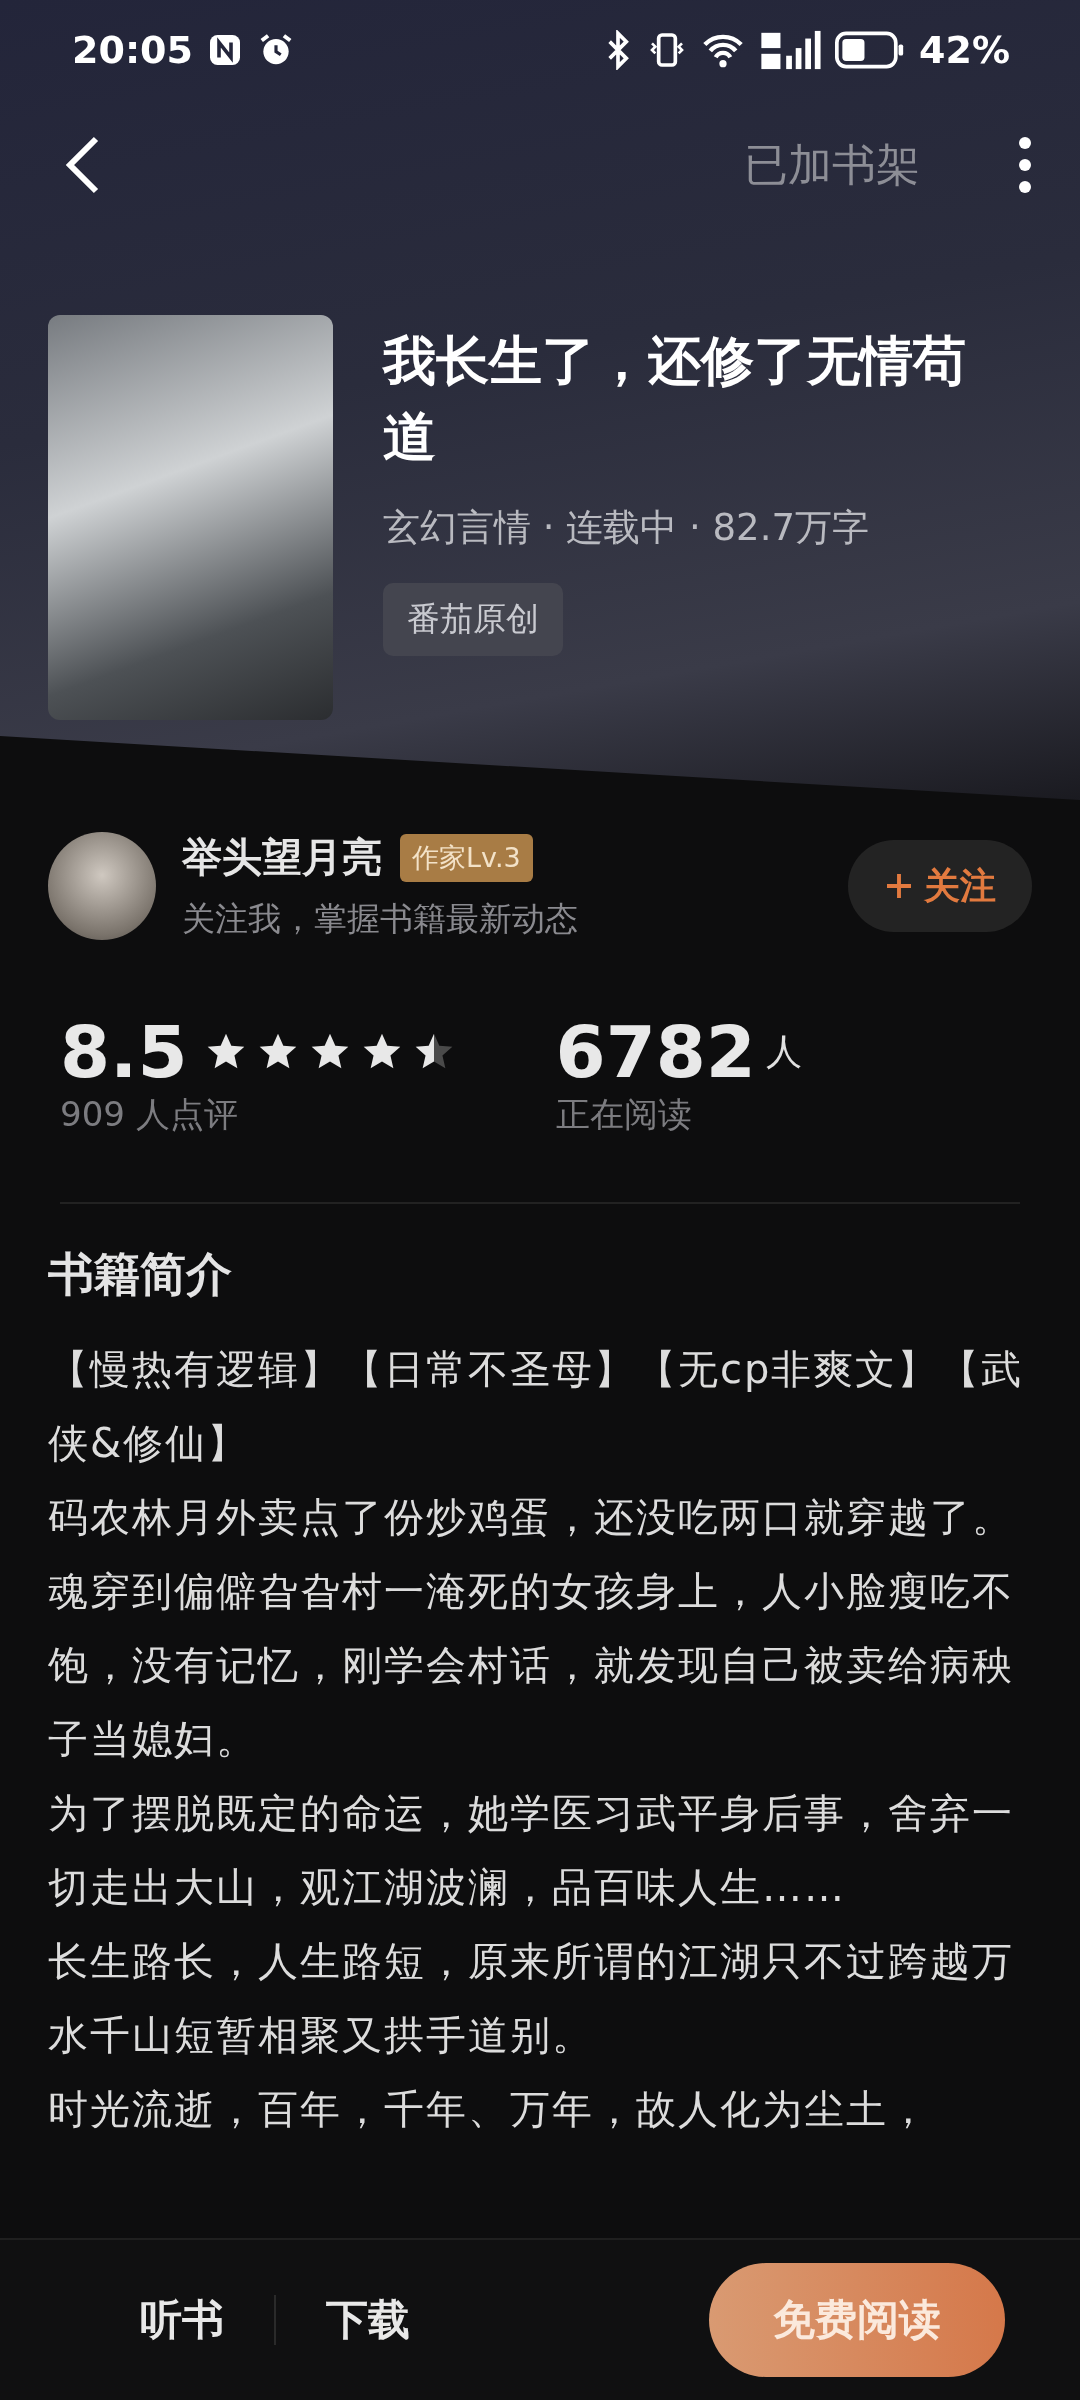 This screenshot has height=2400, width=1080. Describe the element at coordinates (536, 1406) in the screenshot. I see `intro-paragraph: 【慢热有逻辑】【日常不圣母】【无cp非爽文】【武侠&修仙】` at that location.